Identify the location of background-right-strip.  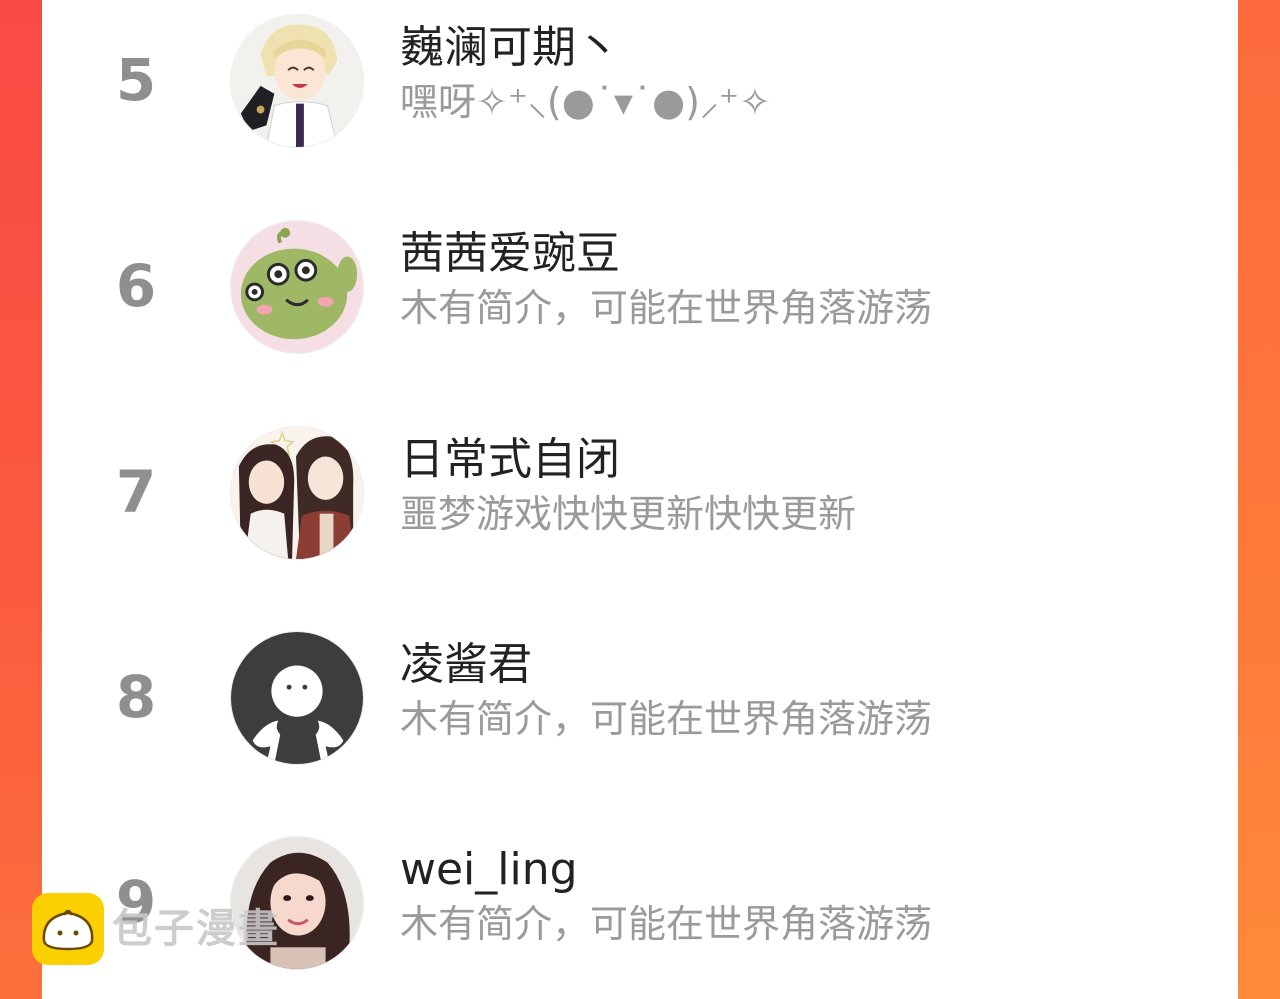
(1259, 499).